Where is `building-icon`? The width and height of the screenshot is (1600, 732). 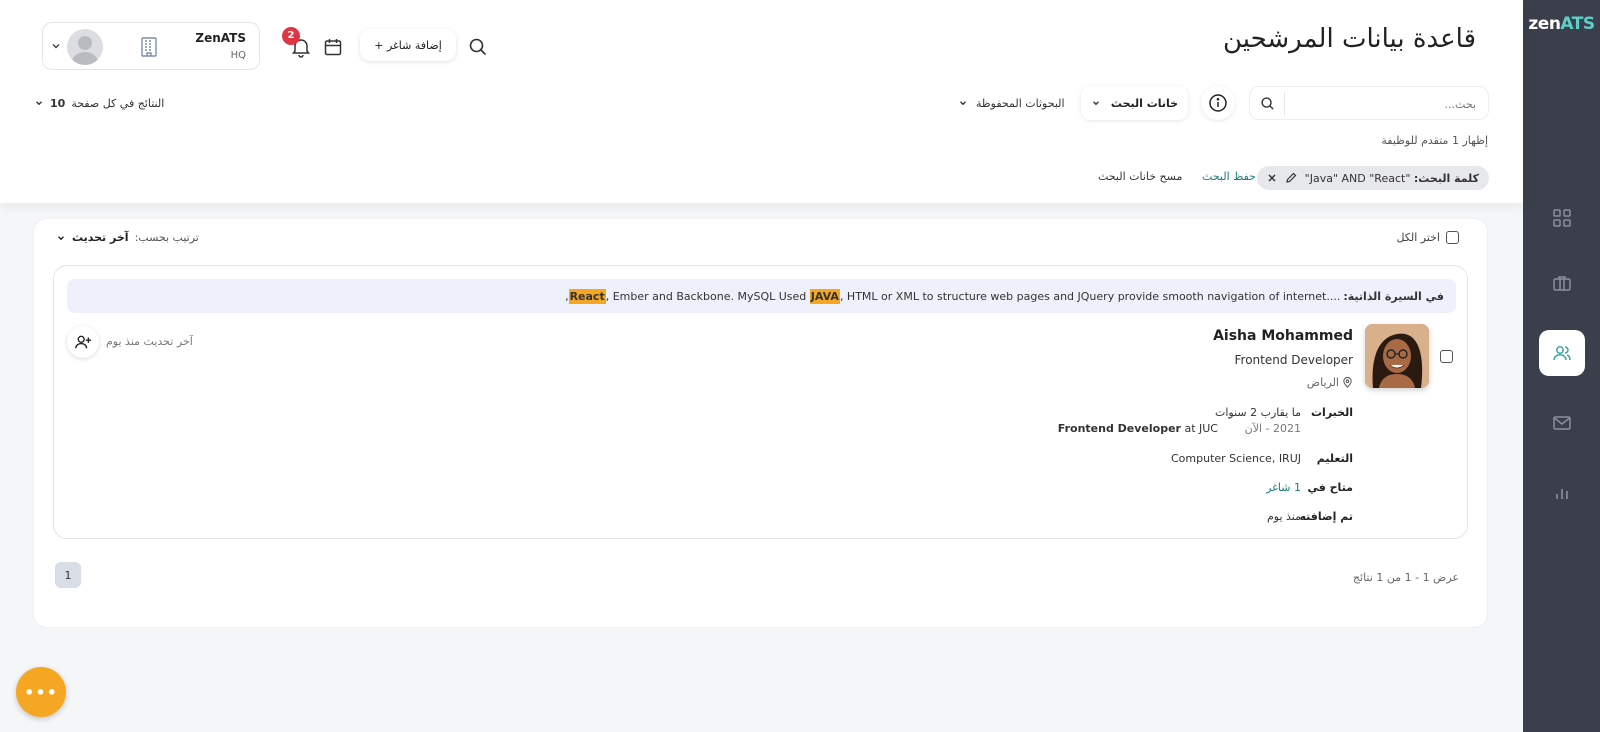
building-icon is located at coordinates (149, 47).